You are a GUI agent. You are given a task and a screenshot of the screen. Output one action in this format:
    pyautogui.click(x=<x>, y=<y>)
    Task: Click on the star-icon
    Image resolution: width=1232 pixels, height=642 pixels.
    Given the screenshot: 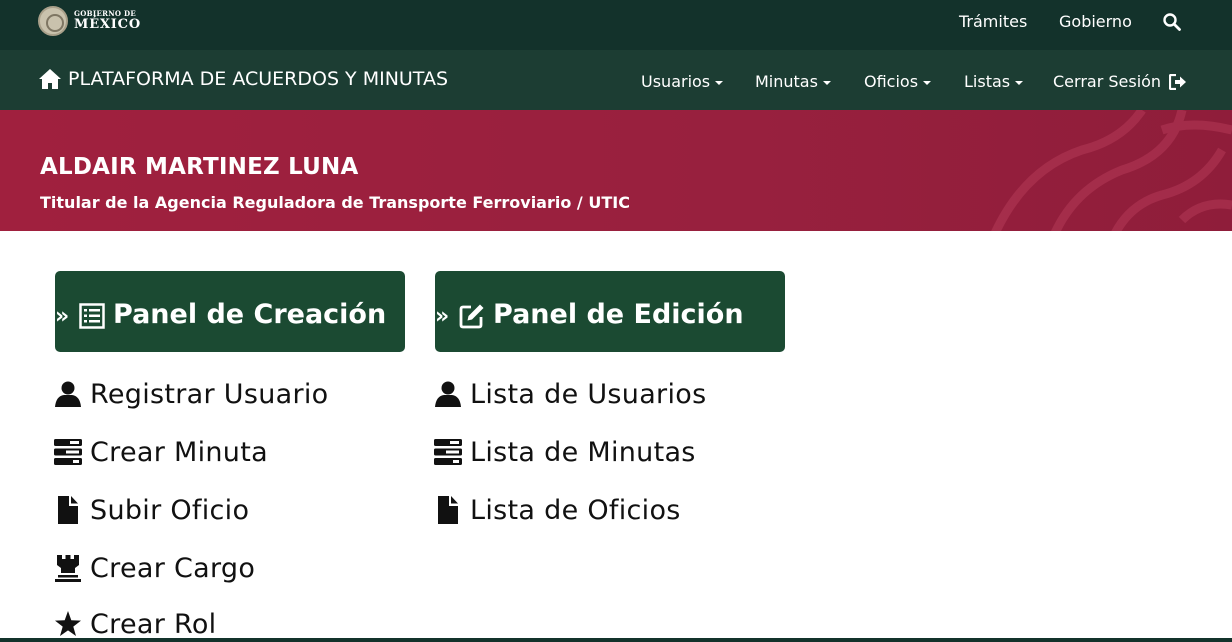 What is the action you would take?
    pyautogui.click(x=68, y=623)
    